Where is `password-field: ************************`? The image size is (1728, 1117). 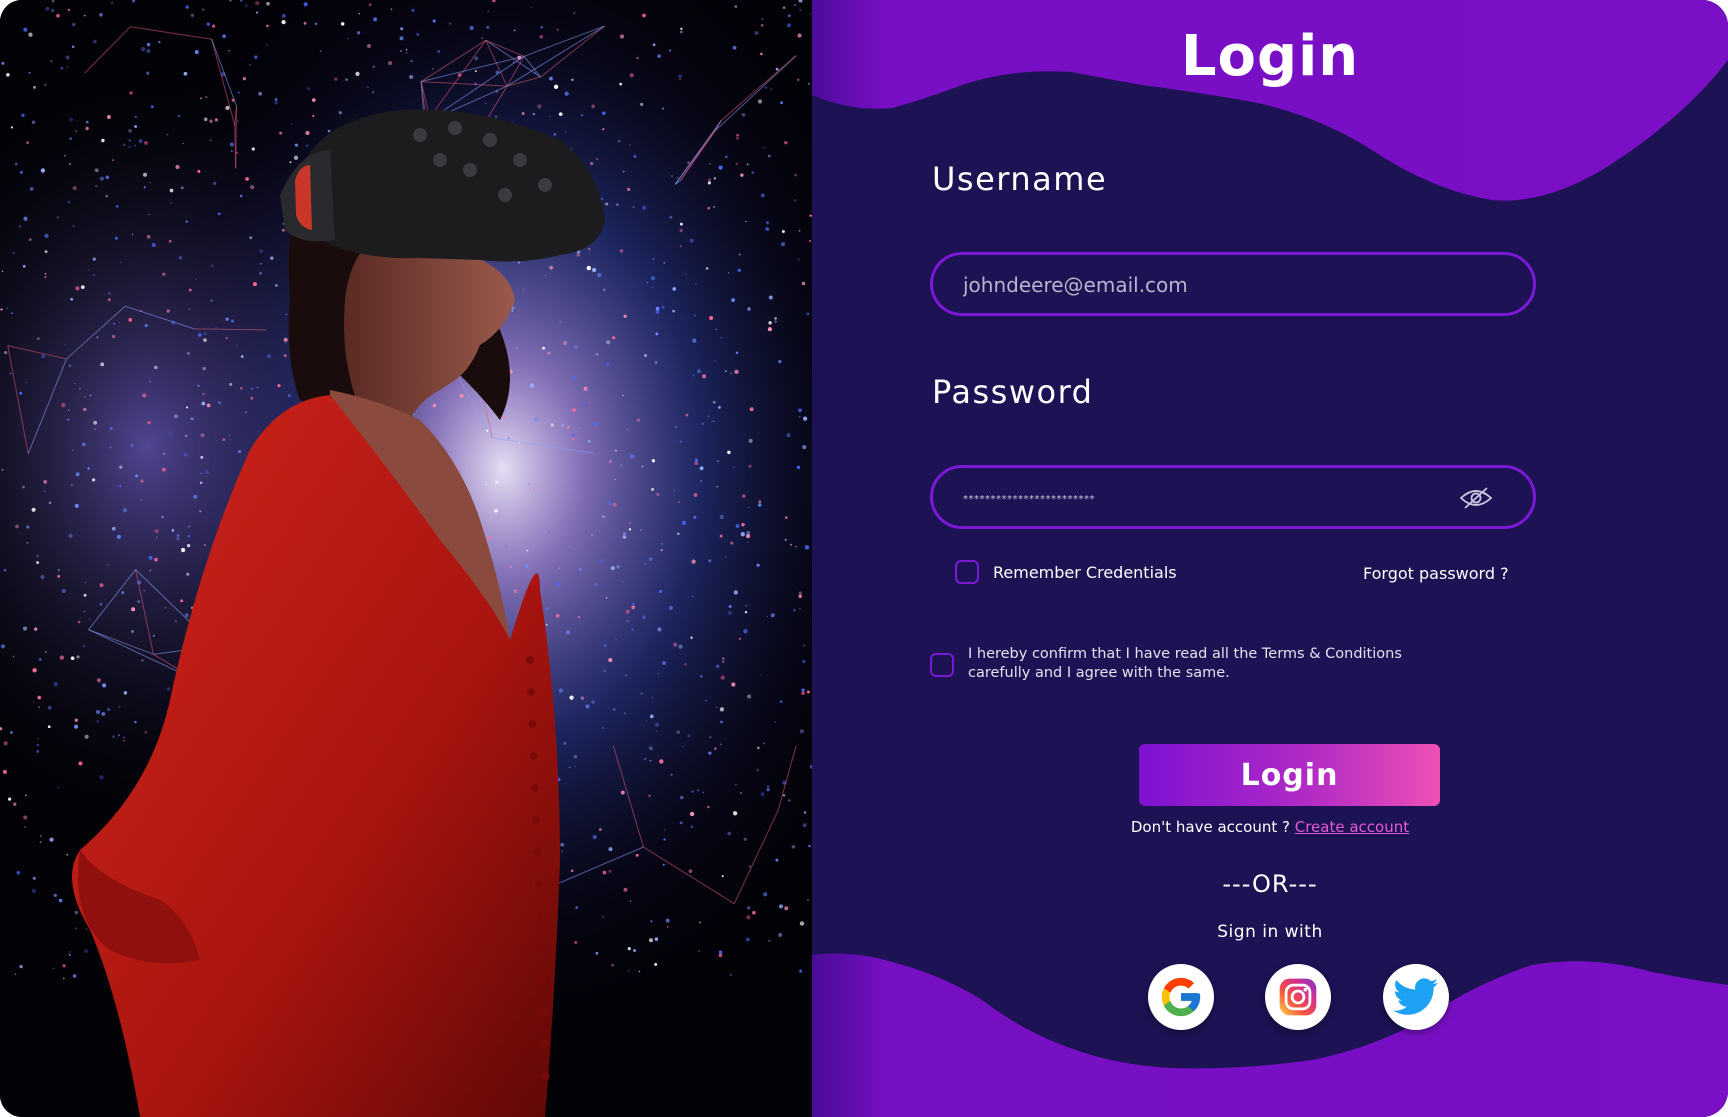
password-field: ************************ is located at coordinates (1233, 497).